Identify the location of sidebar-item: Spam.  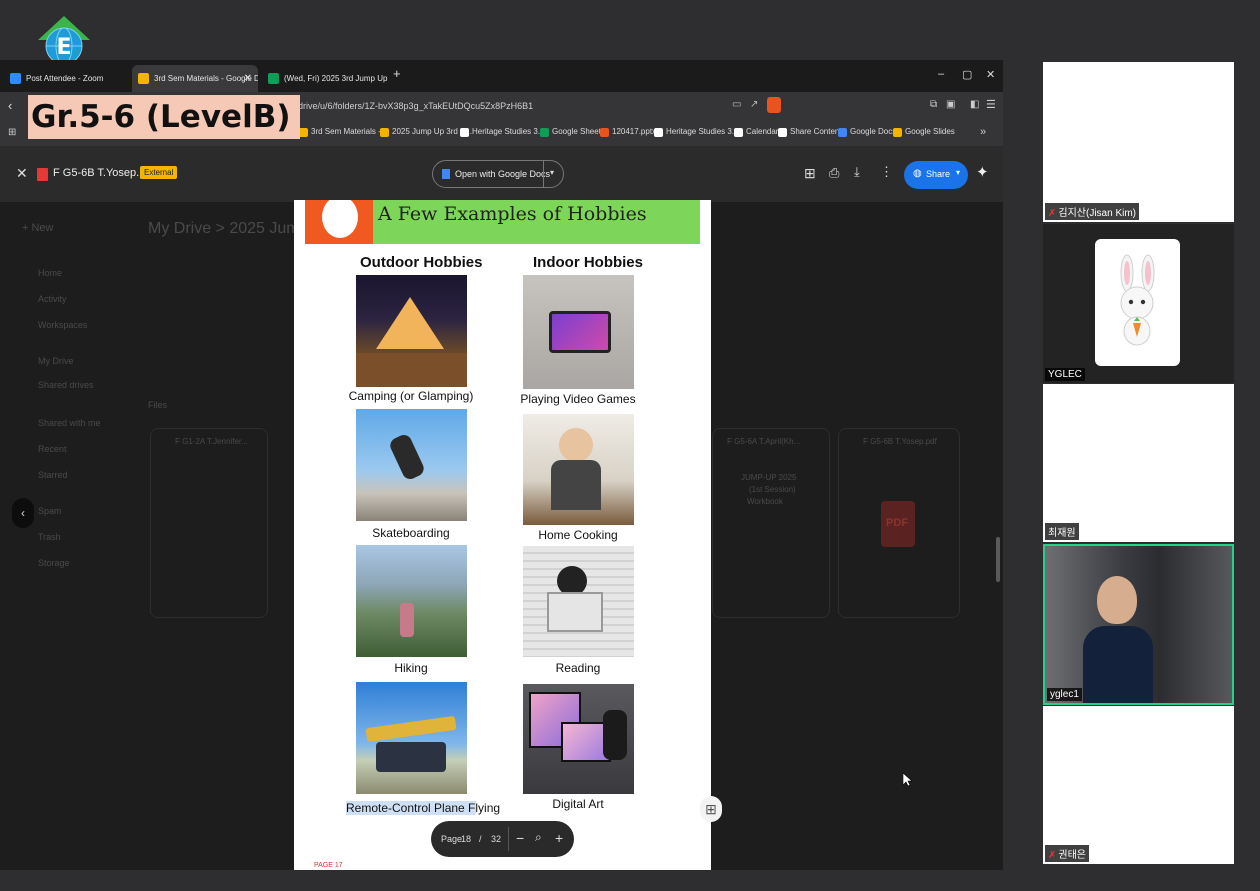
(50, 511).